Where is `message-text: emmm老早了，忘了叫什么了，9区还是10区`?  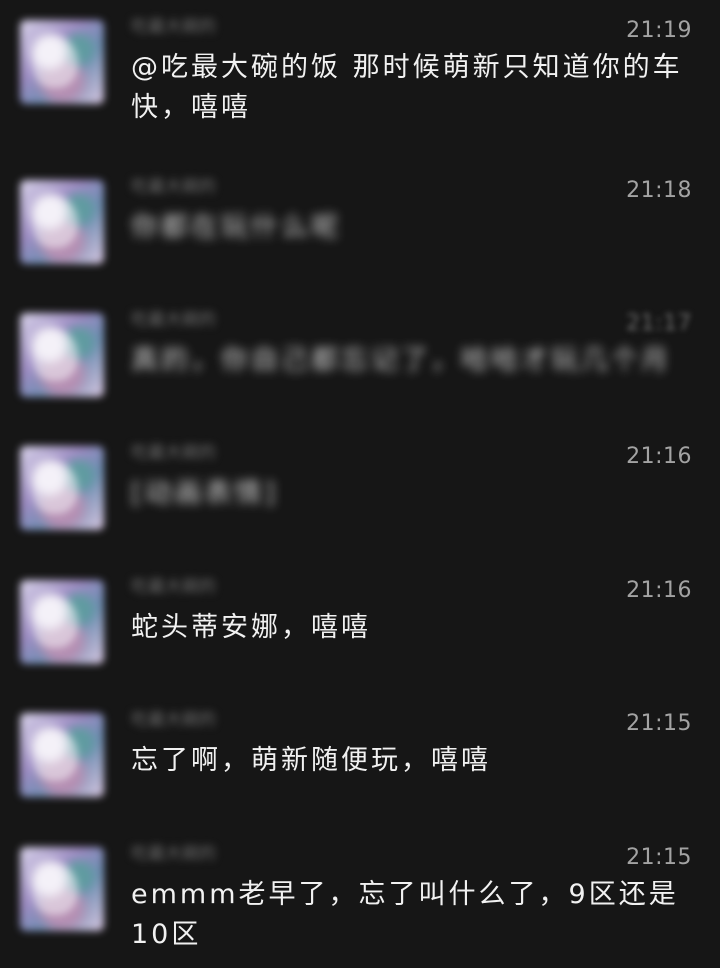 message-text: emmm老早了，忘了叫什么了，9区还是10区 is located at coordinates (405, 914).